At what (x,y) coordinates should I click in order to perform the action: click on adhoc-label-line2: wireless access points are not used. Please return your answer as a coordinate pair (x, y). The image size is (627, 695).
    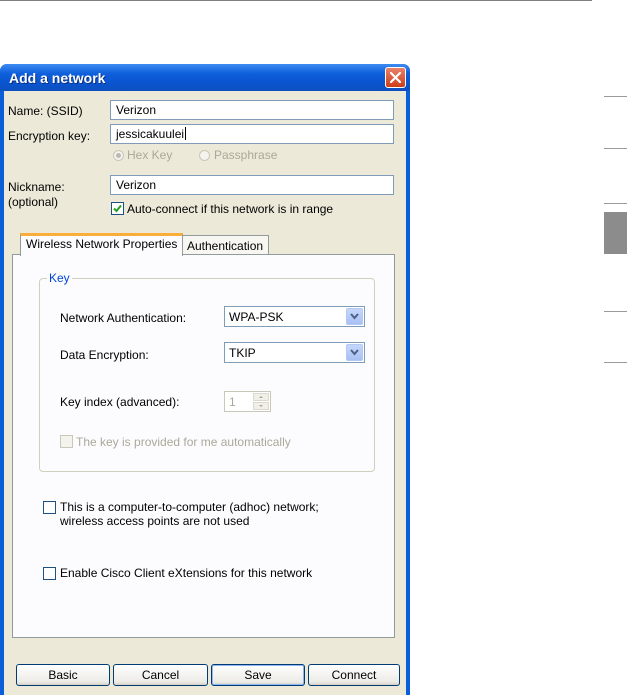
    Looking at the image, I should click on (155, 521).